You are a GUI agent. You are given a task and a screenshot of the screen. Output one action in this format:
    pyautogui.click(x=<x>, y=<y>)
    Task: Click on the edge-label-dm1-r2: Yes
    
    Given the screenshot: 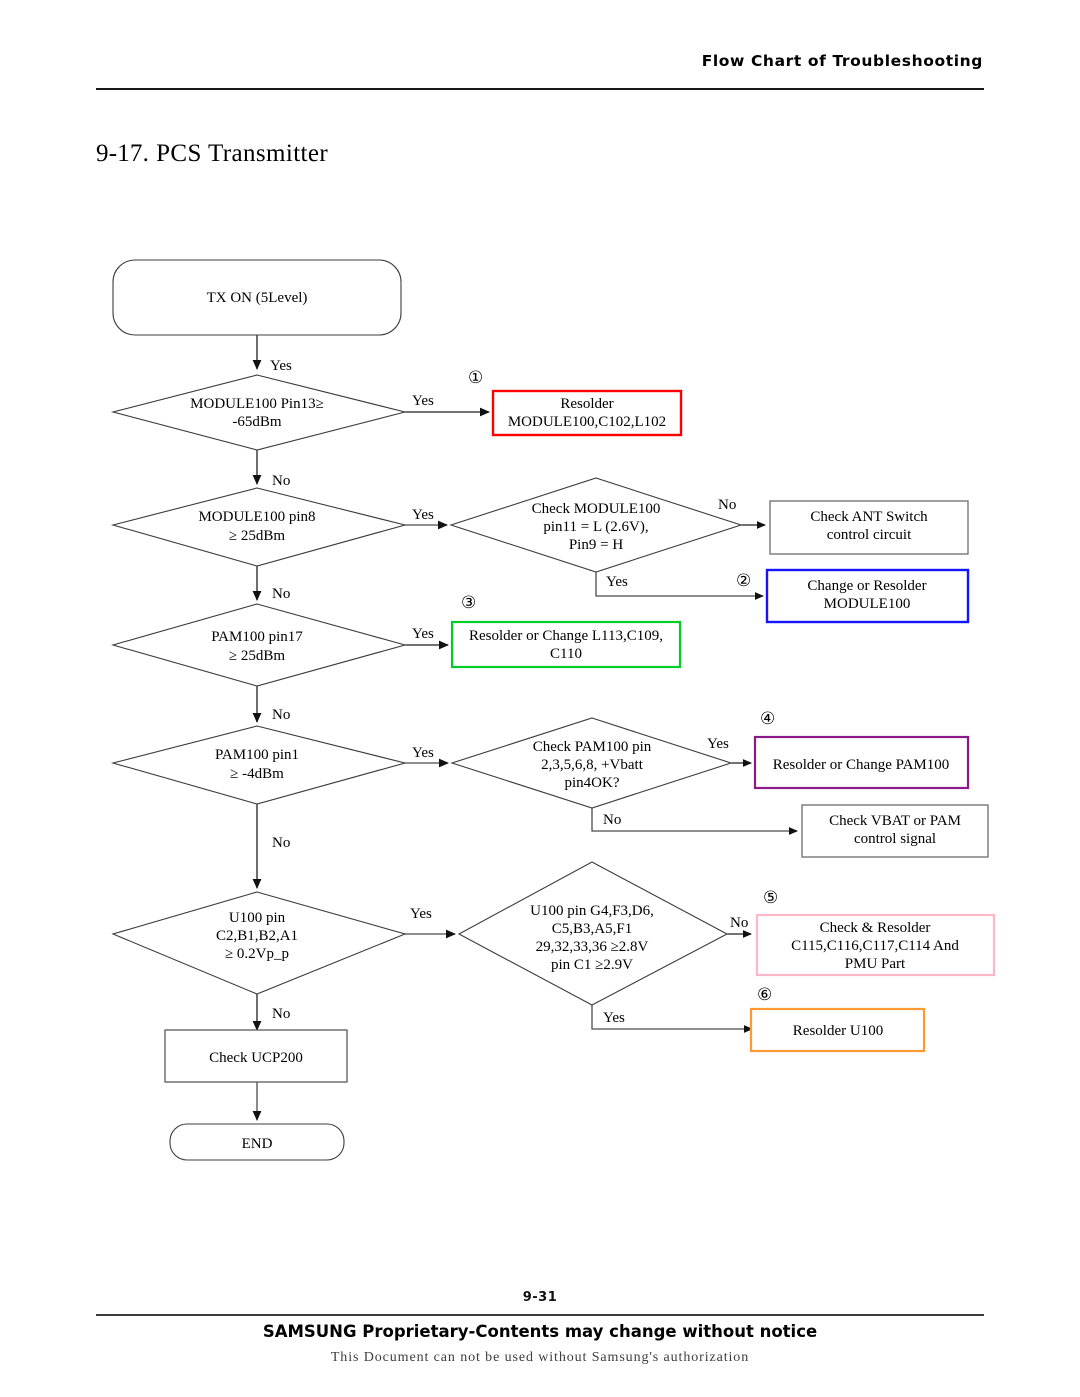 What is the action you would take?
    pyautogui.click(x=617, y=582)
    